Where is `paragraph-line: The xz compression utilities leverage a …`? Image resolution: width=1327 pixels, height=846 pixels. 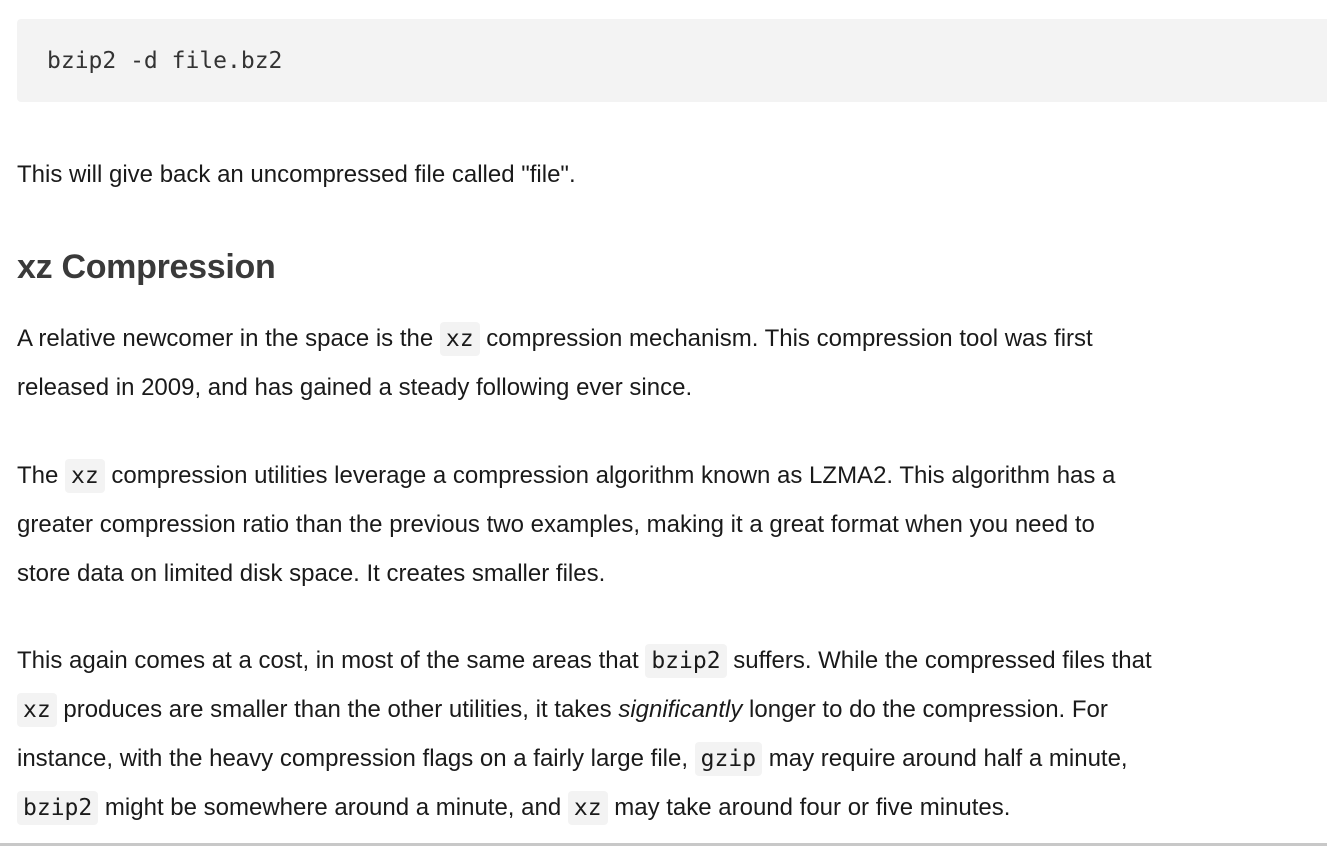
paragraph-line: The xz compression utilities leverage a … is located at coordinates (667, 475).